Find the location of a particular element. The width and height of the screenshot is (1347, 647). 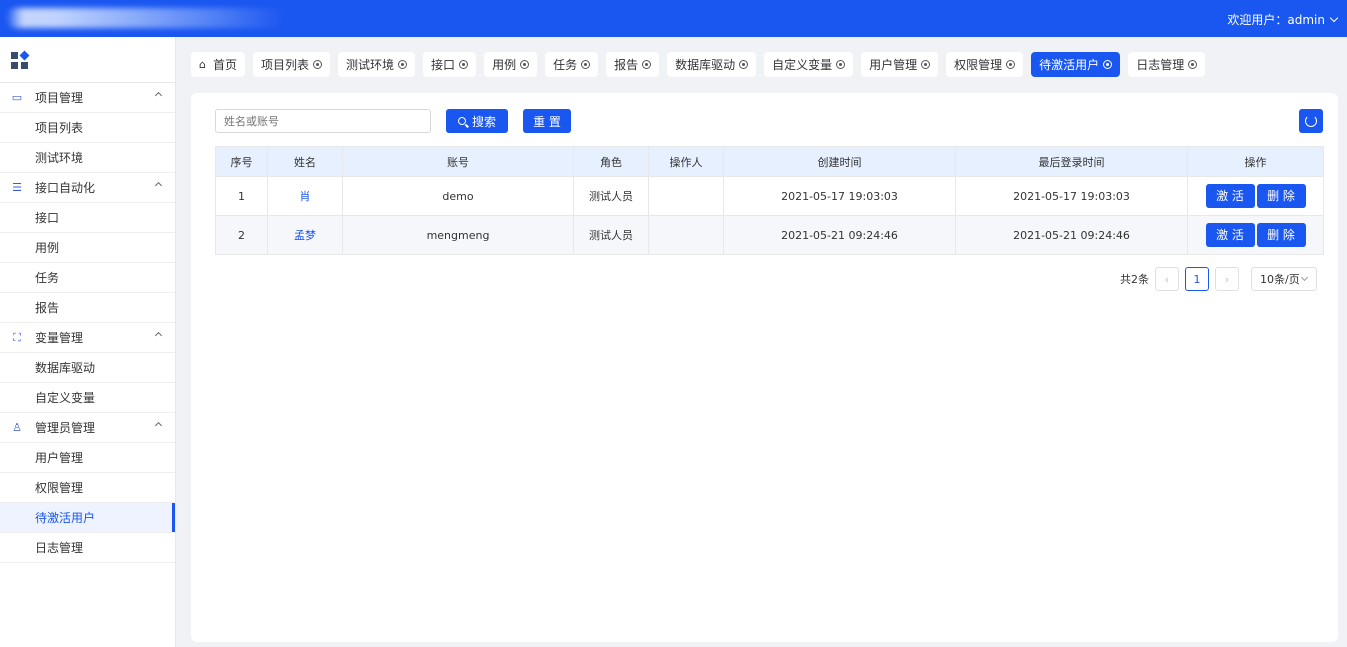

sidebar-group-2: ⛶ 变量管理 is located at coordinates (87, 338).